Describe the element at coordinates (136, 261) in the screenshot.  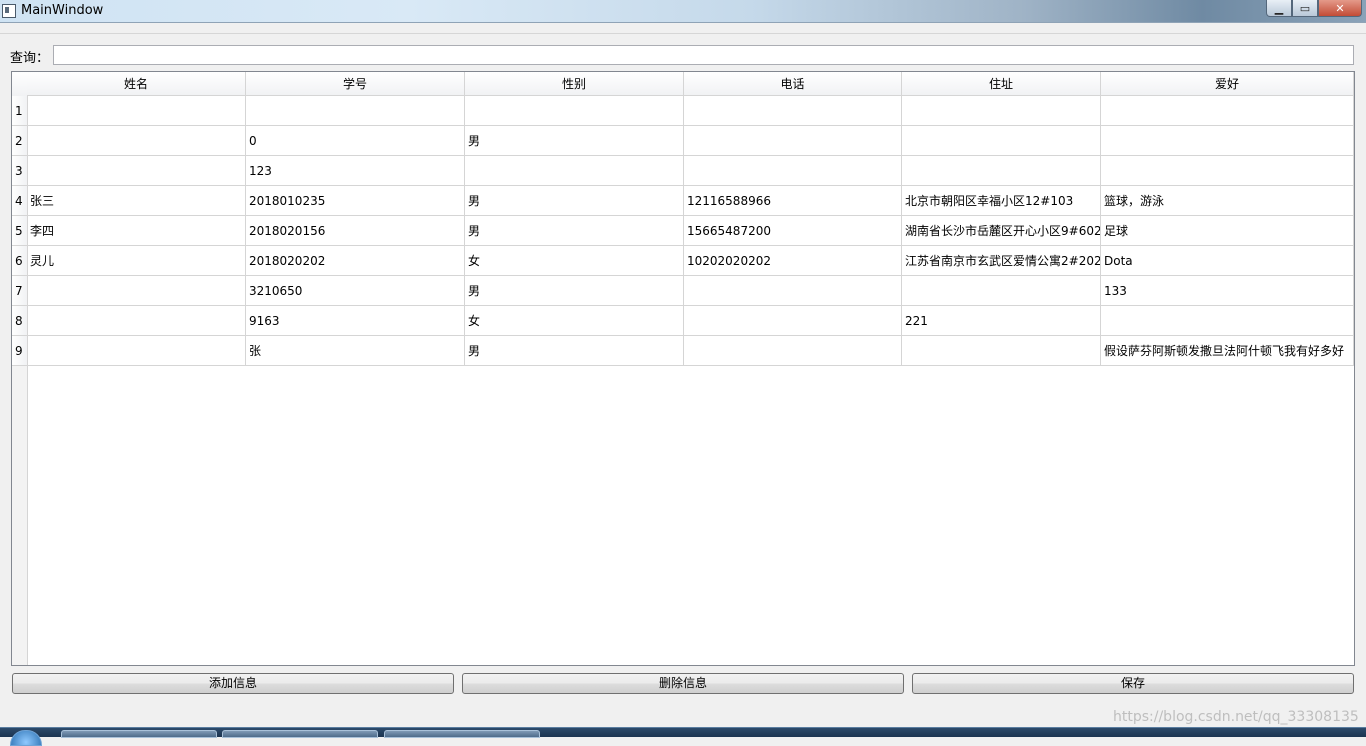
I see `table-cell: 灵儿` at that location.